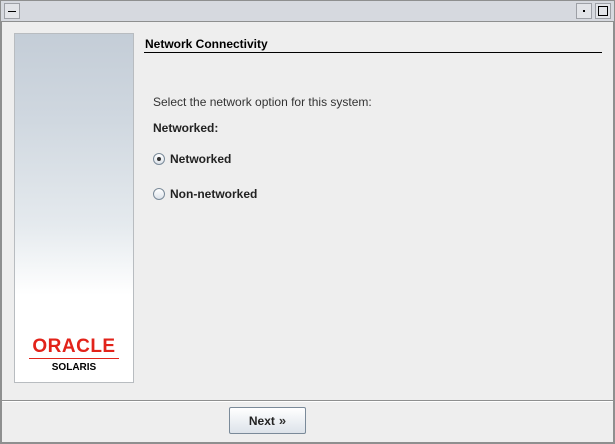 This screenshot has width=615, height=444. What do you see at coordinates (373, 52) in the screenshot?
I see `title-divider` at bounding box center [373, 52].